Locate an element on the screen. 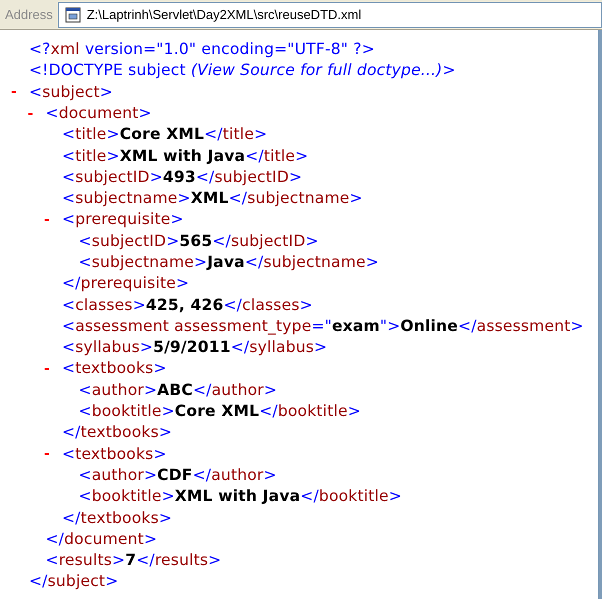 This screenshot has height=599, width=602. xml-line: <?xml version="1.0" encoding="UTF-8" ?> is located at coordinates (202, 49).